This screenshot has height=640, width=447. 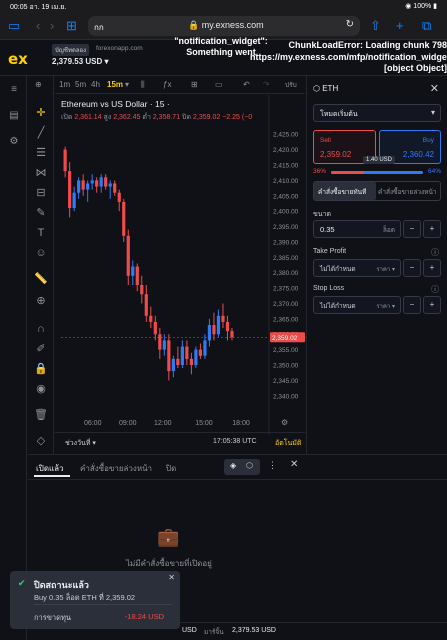 What do you see at coordinates (116, 468) in the screenshot?
I see `tab-pending-orders: คำสั่งซื้อขายล่วงหน้า` at bounding box center [116, 468].